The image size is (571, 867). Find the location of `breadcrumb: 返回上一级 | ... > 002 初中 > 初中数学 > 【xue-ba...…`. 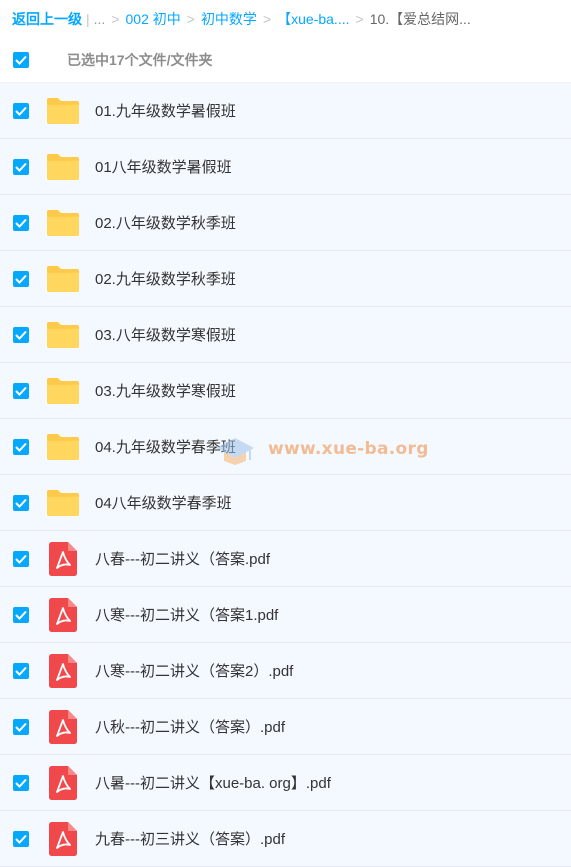

breadcrumb: 返回上一级 | ... > 002 初中 > 初中数学 > 【xue-ba...… is located at coordinates (285, 19).